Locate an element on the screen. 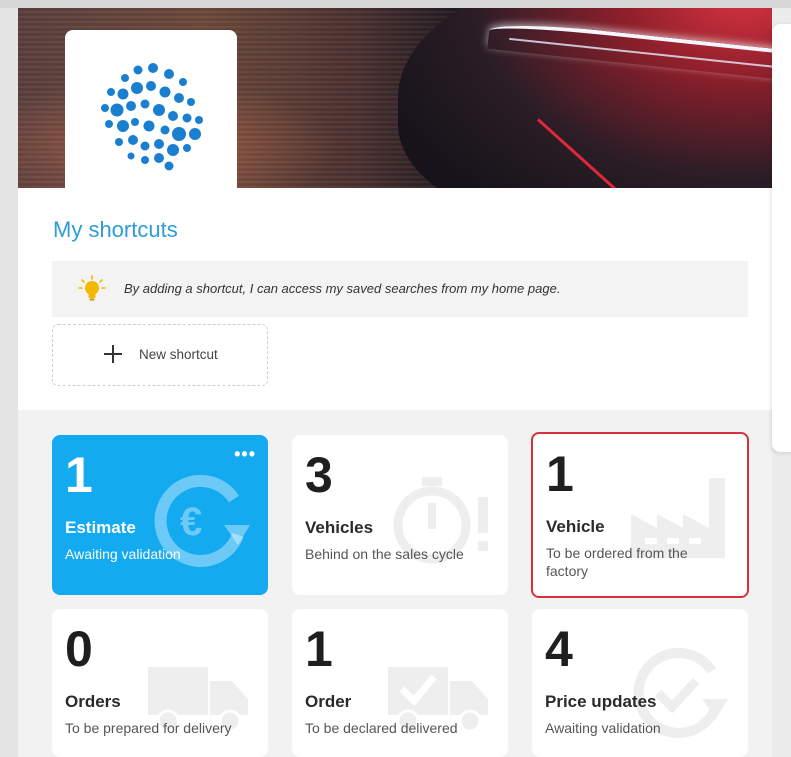  tile-subtitle: Behind on the sales cycle is located at coordinates (384, 554).